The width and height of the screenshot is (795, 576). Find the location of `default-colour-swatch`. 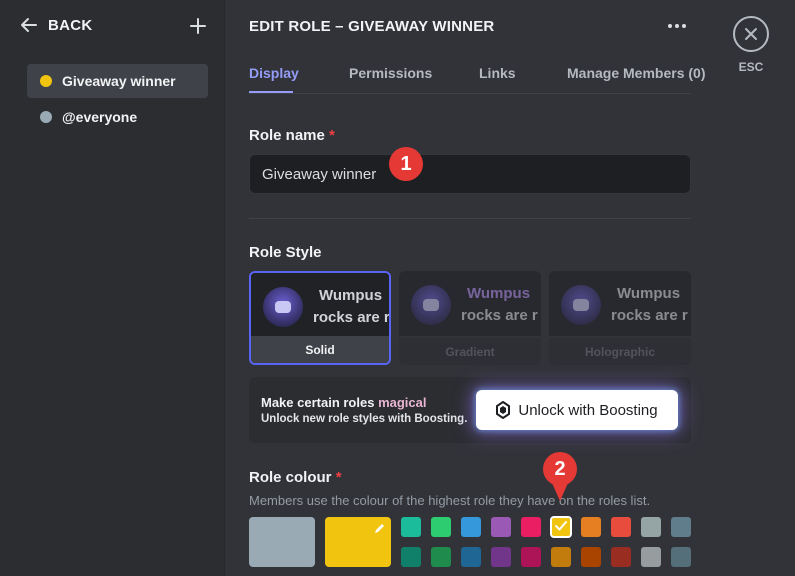

default-colour-swatch is located at coordinates (282, 542).